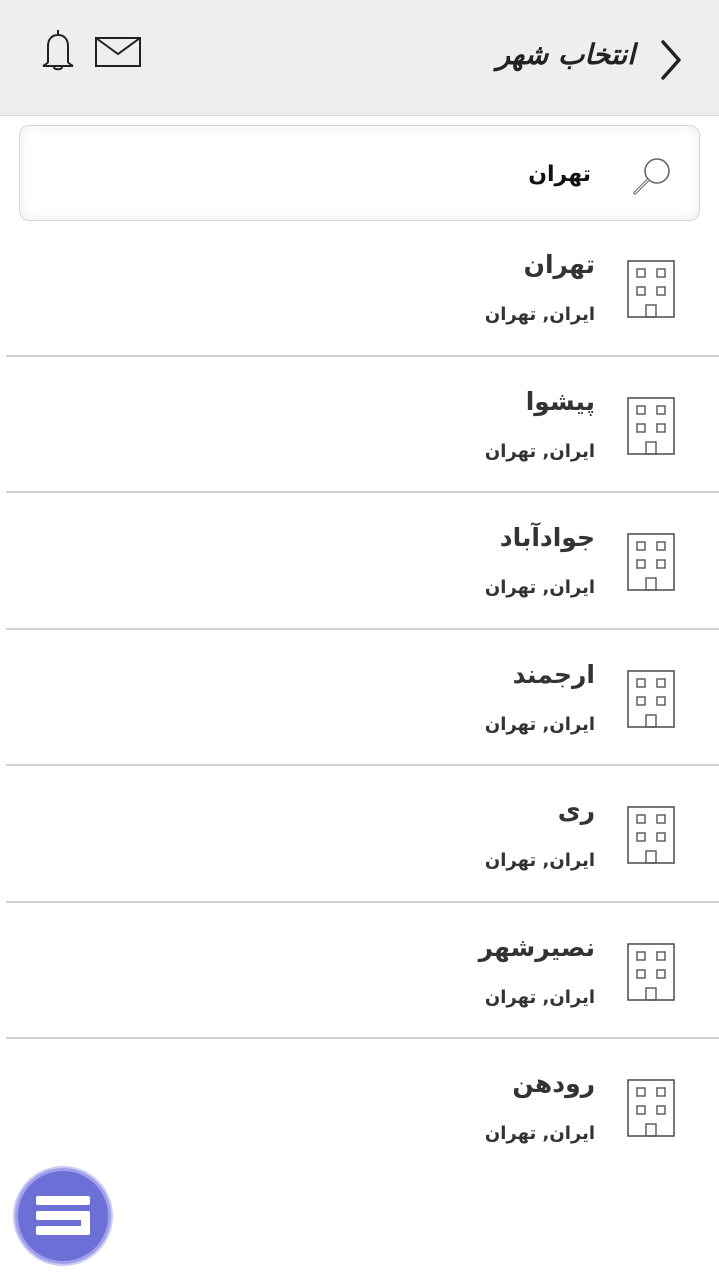 The height and width of the screenshot is (1280, 719). I want to click on city-name: جوادآباد, so click(547, 537).